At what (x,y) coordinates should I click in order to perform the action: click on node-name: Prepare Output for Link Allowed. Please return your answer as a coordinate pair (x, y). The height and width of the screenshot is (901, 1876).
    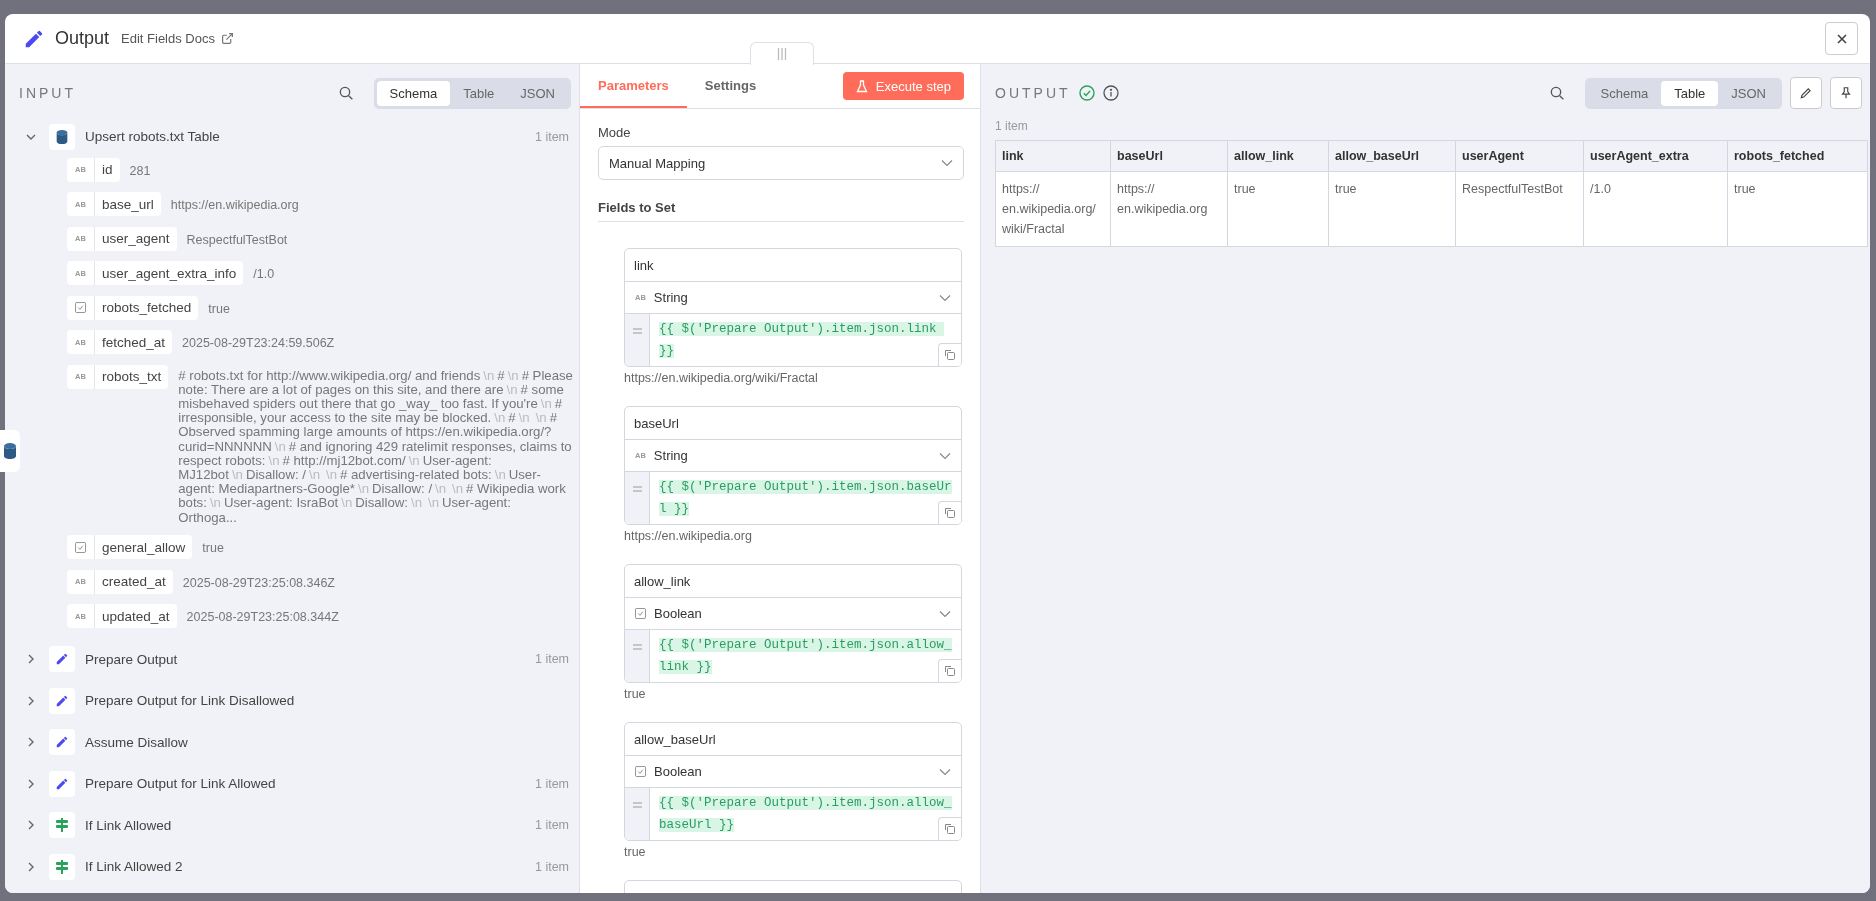
    Looking at the image, I should click on (180, 784).